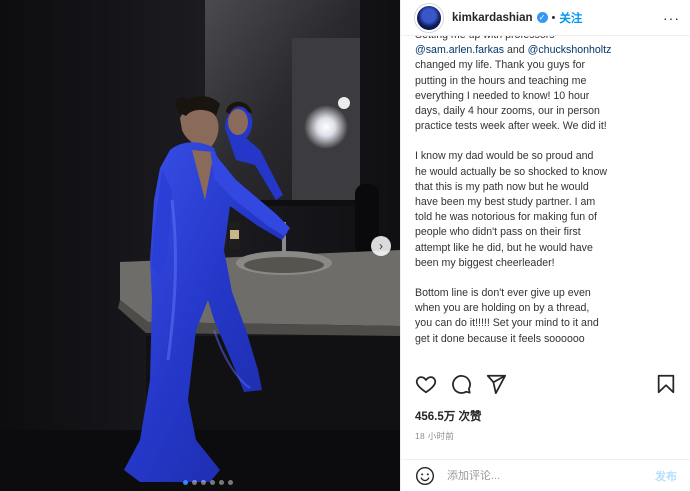  I want to click on heart-icon, so click(426, 384).